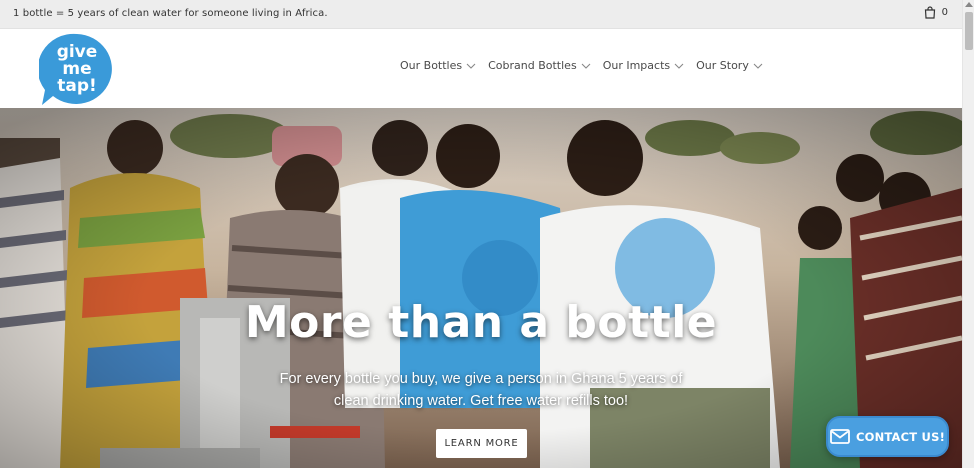  What do you see at coordinates (936, 12) in the screenshot?
I see `cart-button: 0` at bounding box center [936, 12].